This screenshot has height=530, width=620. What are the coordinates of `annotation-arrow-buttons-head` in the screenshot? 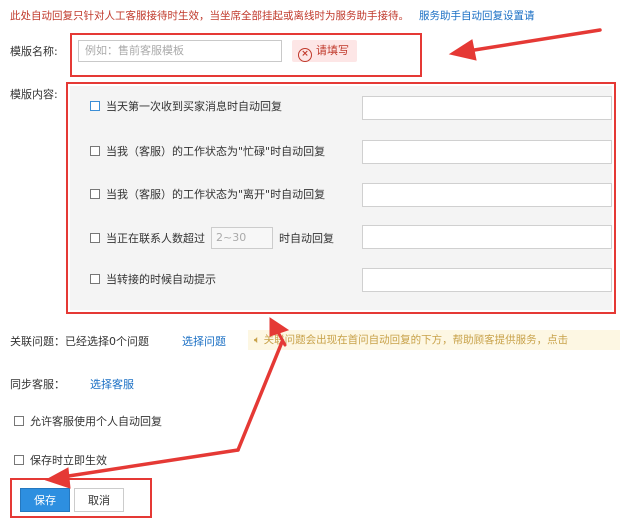 It's located at (57, 478).